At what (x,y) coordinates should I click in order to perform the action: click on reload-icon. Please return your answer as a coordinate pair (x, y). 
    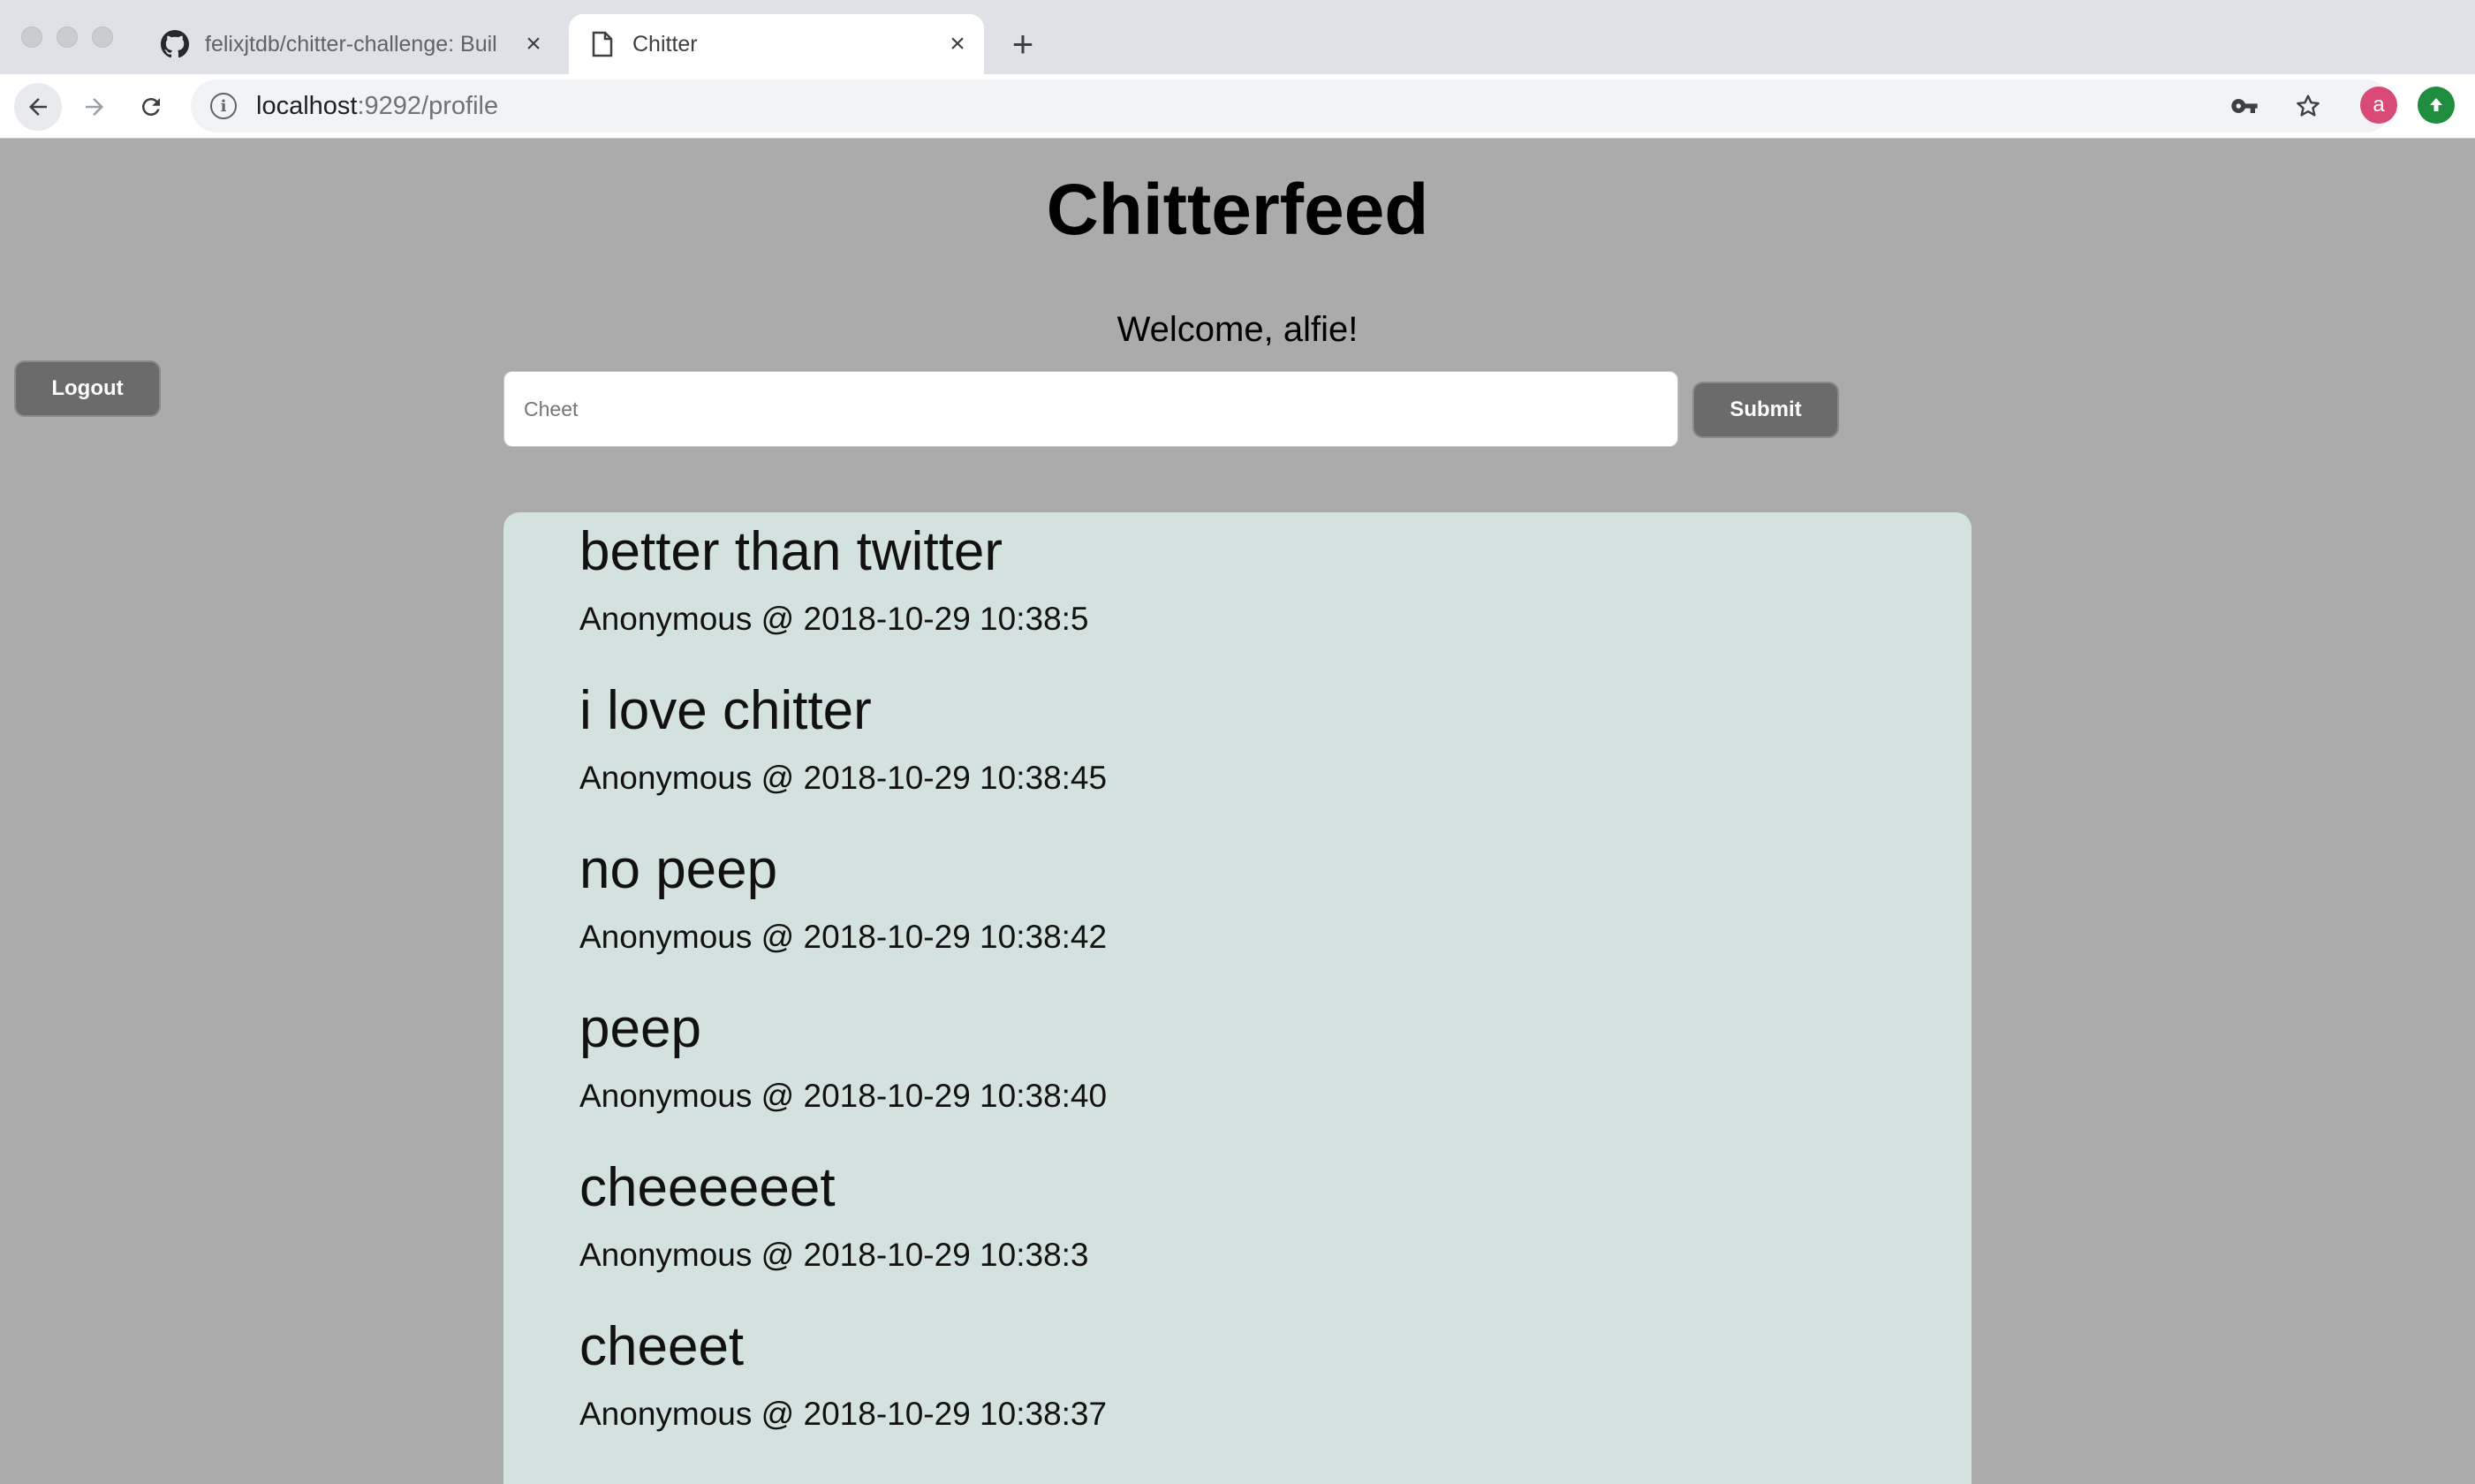
    Looking at the image, I should click on (151, 107).